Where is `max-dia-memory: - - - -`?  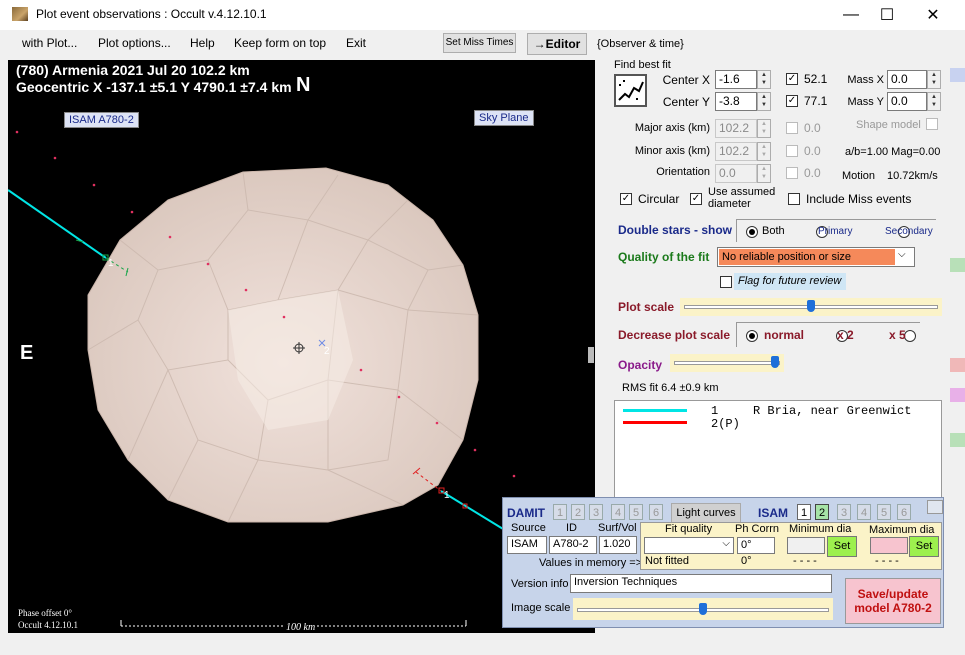
max-dia-memory: - - - - is located at coordinates (887, 561).